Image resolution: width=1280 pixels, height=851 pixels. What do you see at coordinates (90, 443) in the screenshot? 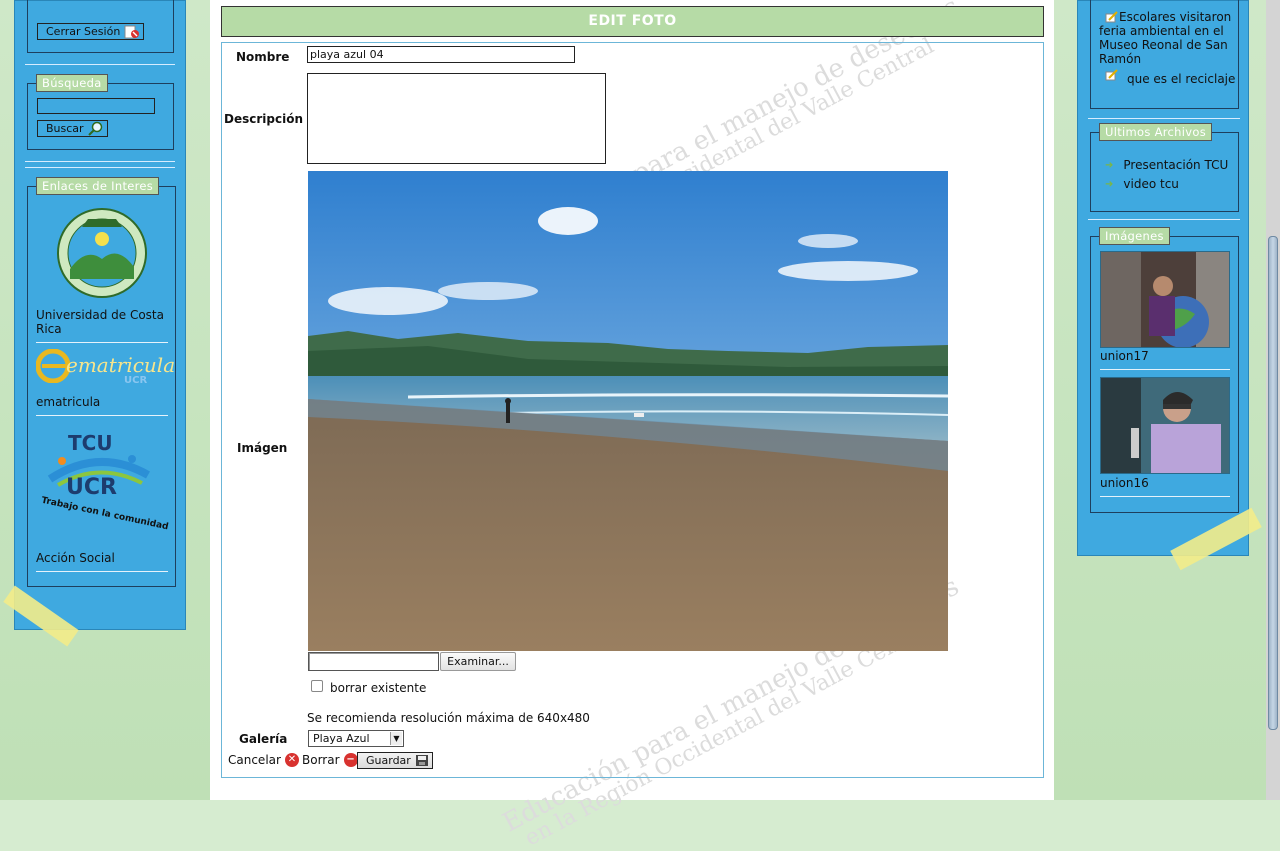
I see `tcu-logo-top: TCU` at bounding box center [90, 443].